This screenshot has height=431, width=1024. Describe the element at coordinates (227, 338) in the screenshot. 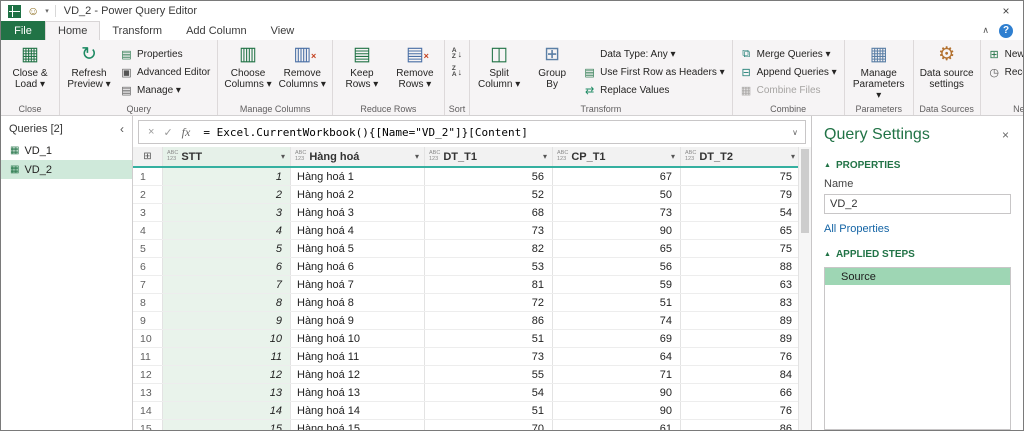

I see `grid-cell: 10` at that location.